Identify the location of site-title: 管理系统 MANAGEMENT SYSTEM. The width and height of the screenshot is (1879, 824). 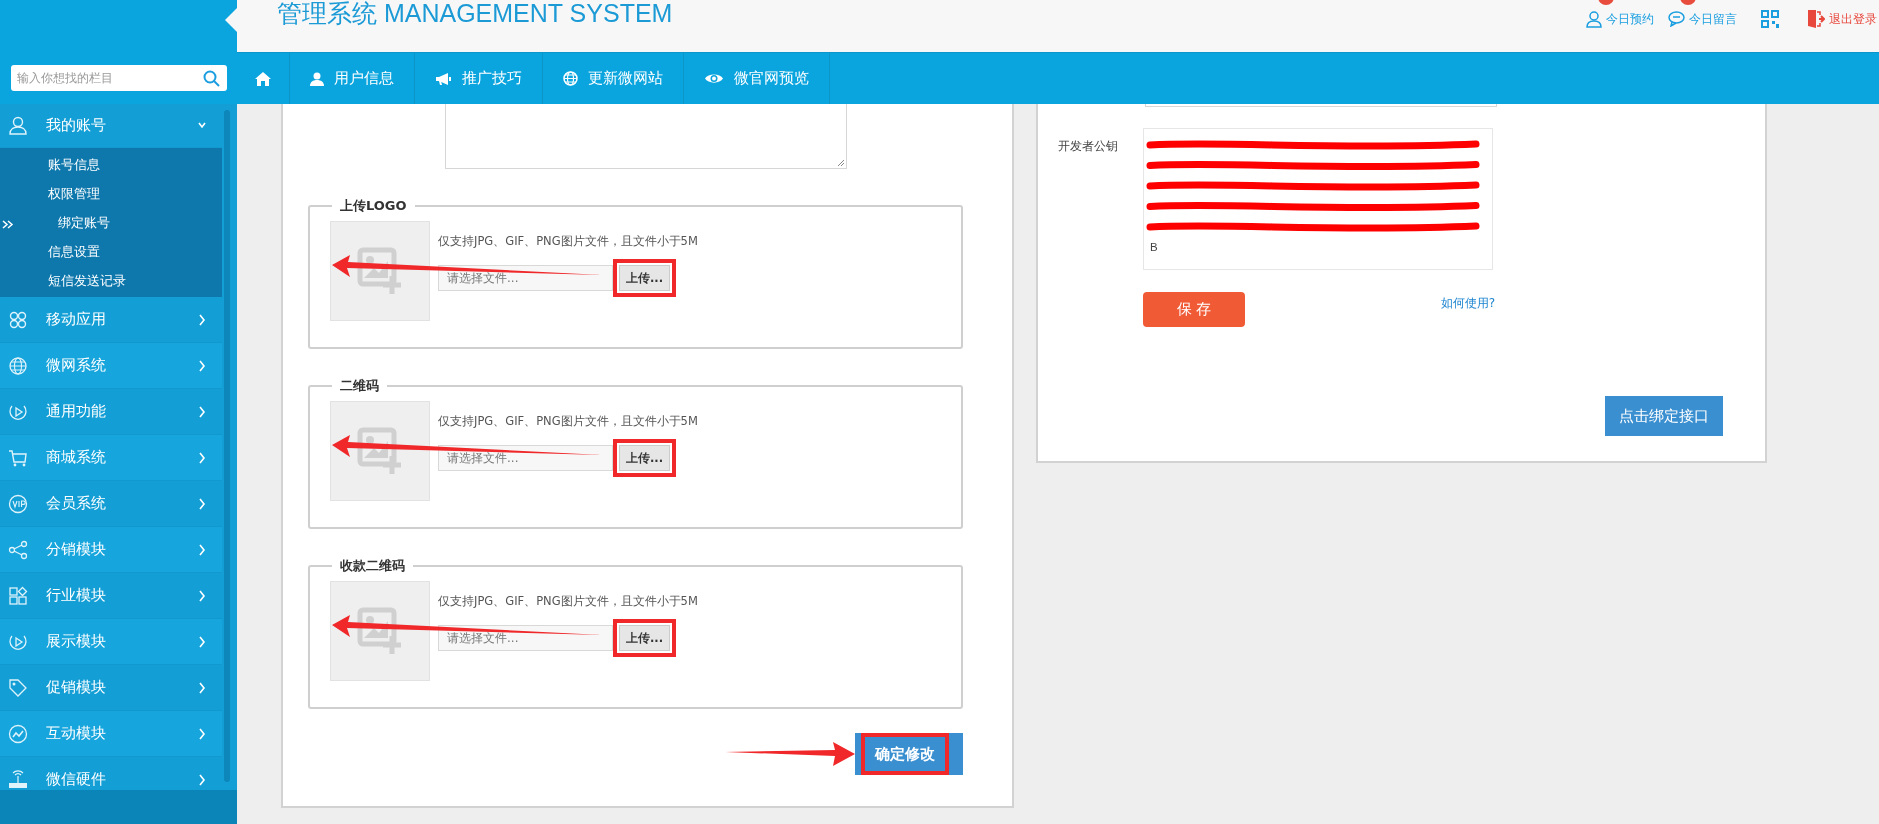
(475, 14).